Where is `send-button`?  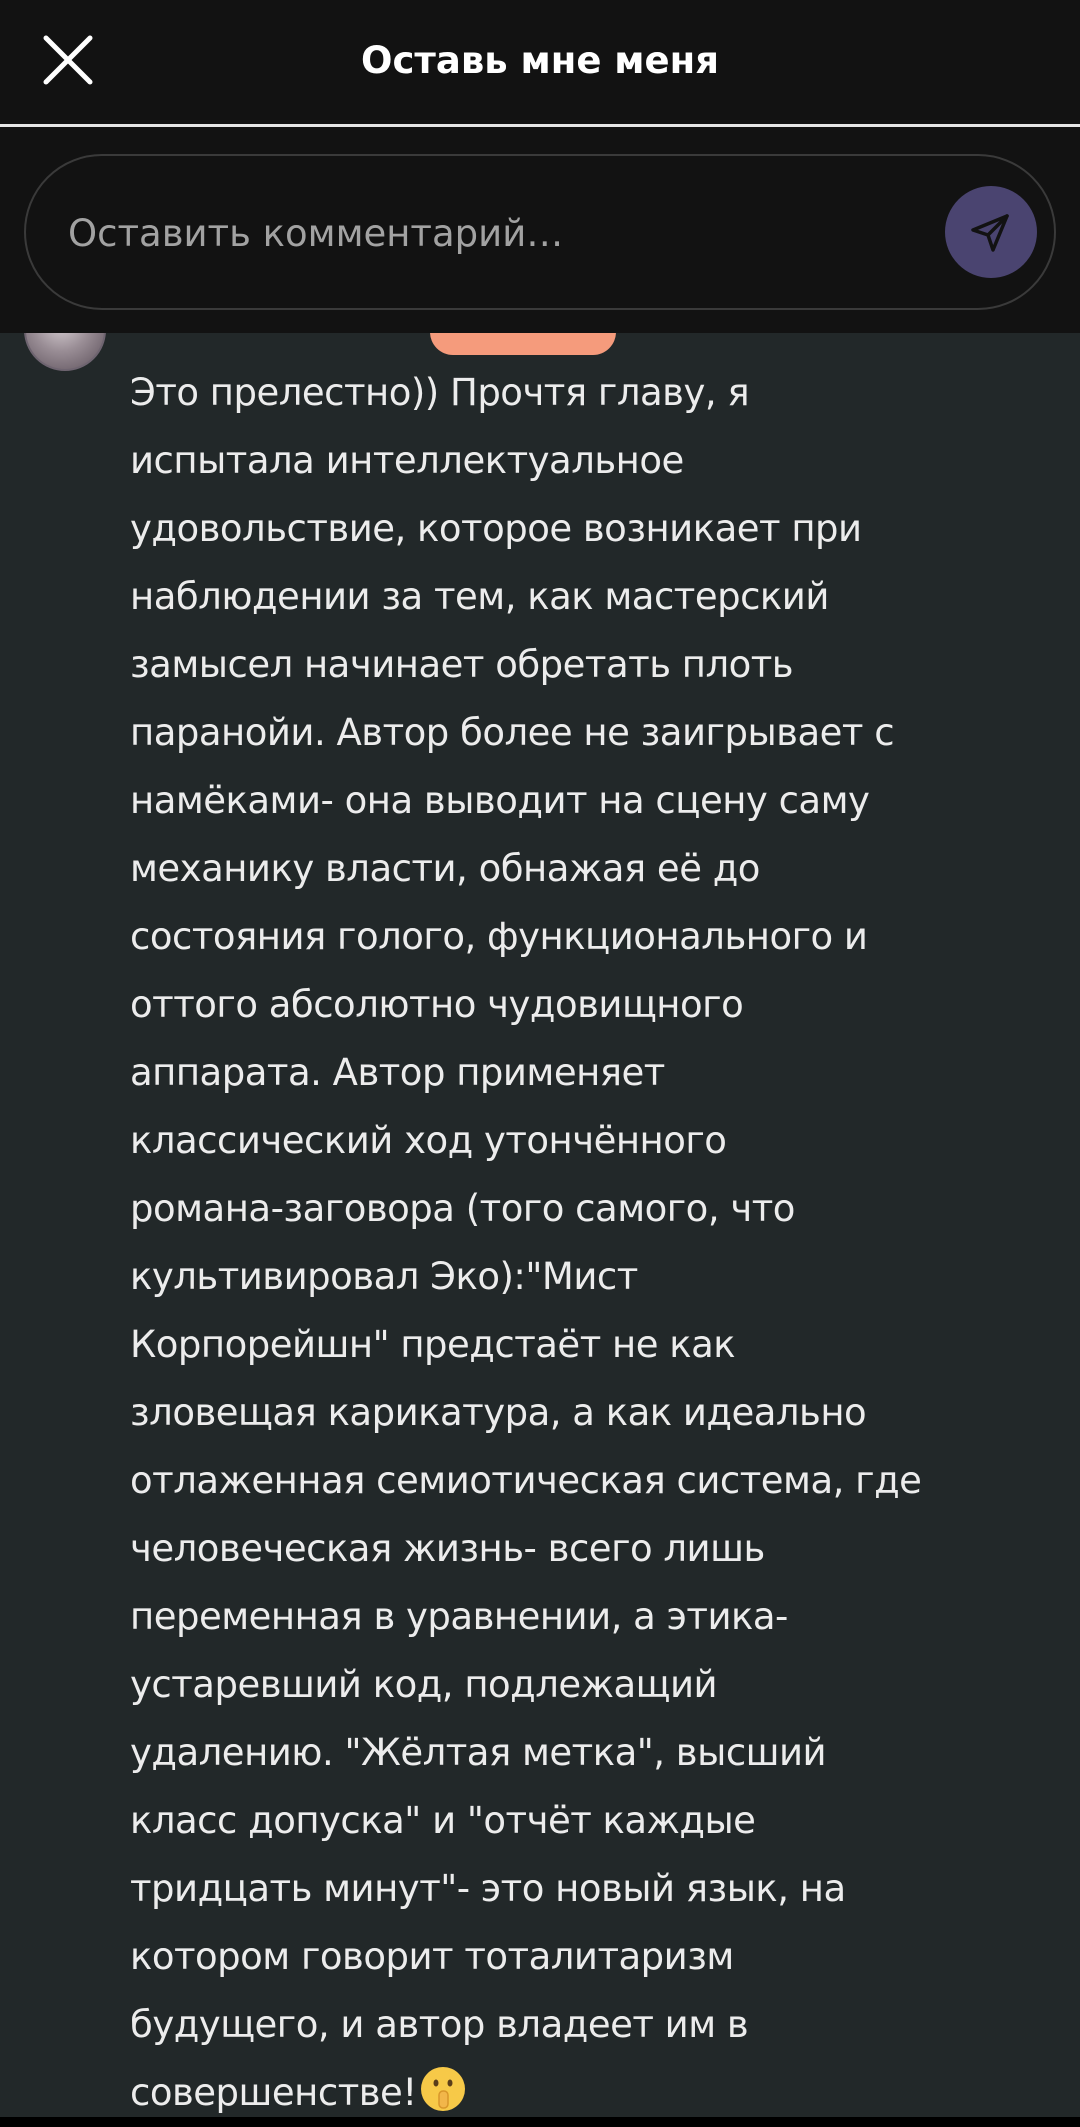
send-button is located at coordinates (991, 232).